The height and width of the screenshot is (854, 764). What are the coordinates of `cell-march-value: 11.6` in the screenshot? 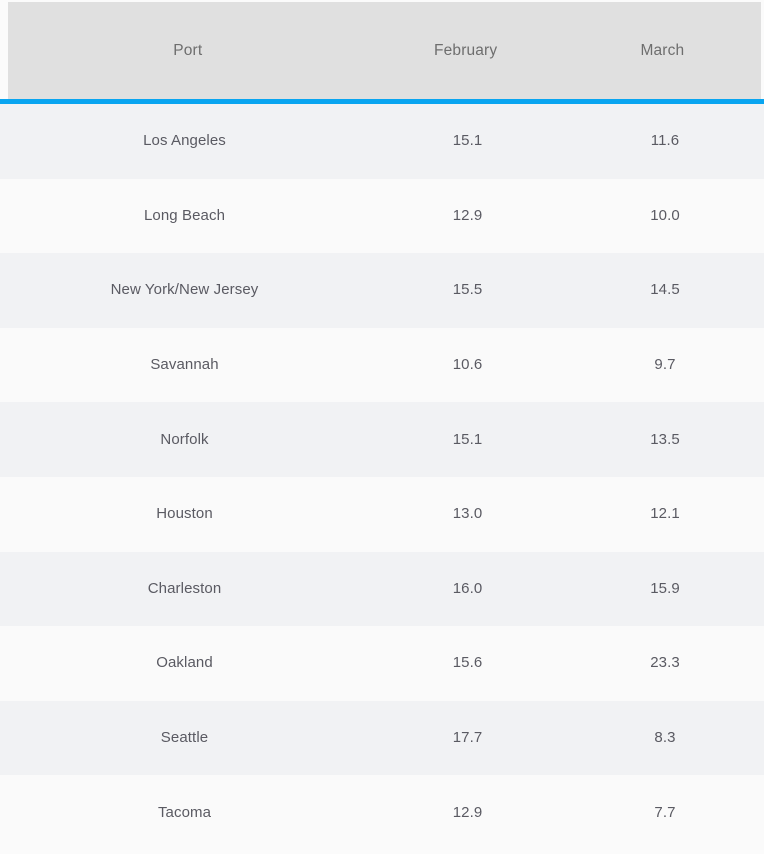 It's located at (665, 141).